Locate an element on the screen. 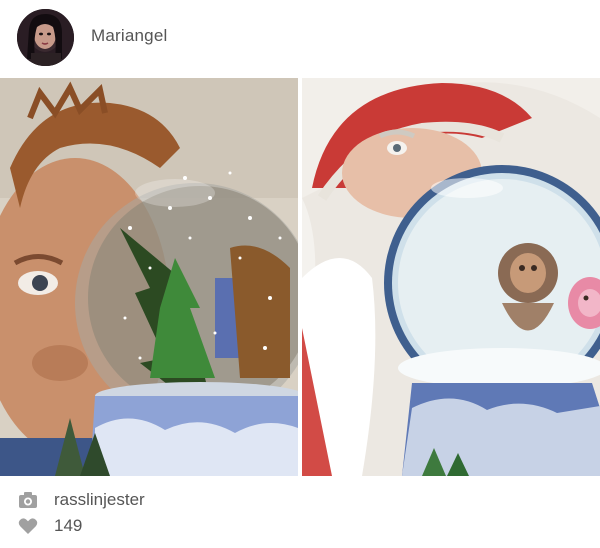  profile-avatar is located at coordinates (45, 37).